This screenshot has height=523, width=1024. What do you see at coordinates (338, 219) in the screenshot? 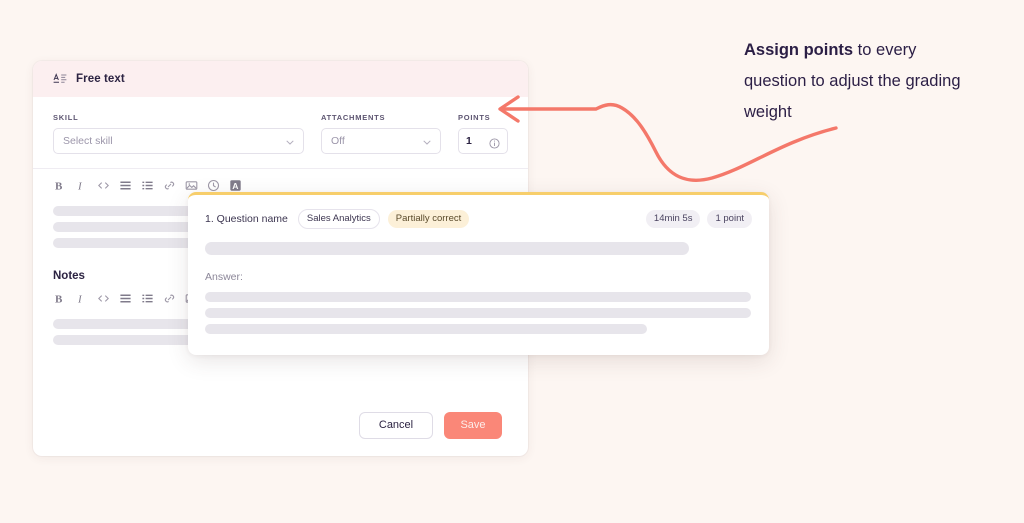
I see `skill-badge: Sales Analytics` at bounding box center [338, 219].